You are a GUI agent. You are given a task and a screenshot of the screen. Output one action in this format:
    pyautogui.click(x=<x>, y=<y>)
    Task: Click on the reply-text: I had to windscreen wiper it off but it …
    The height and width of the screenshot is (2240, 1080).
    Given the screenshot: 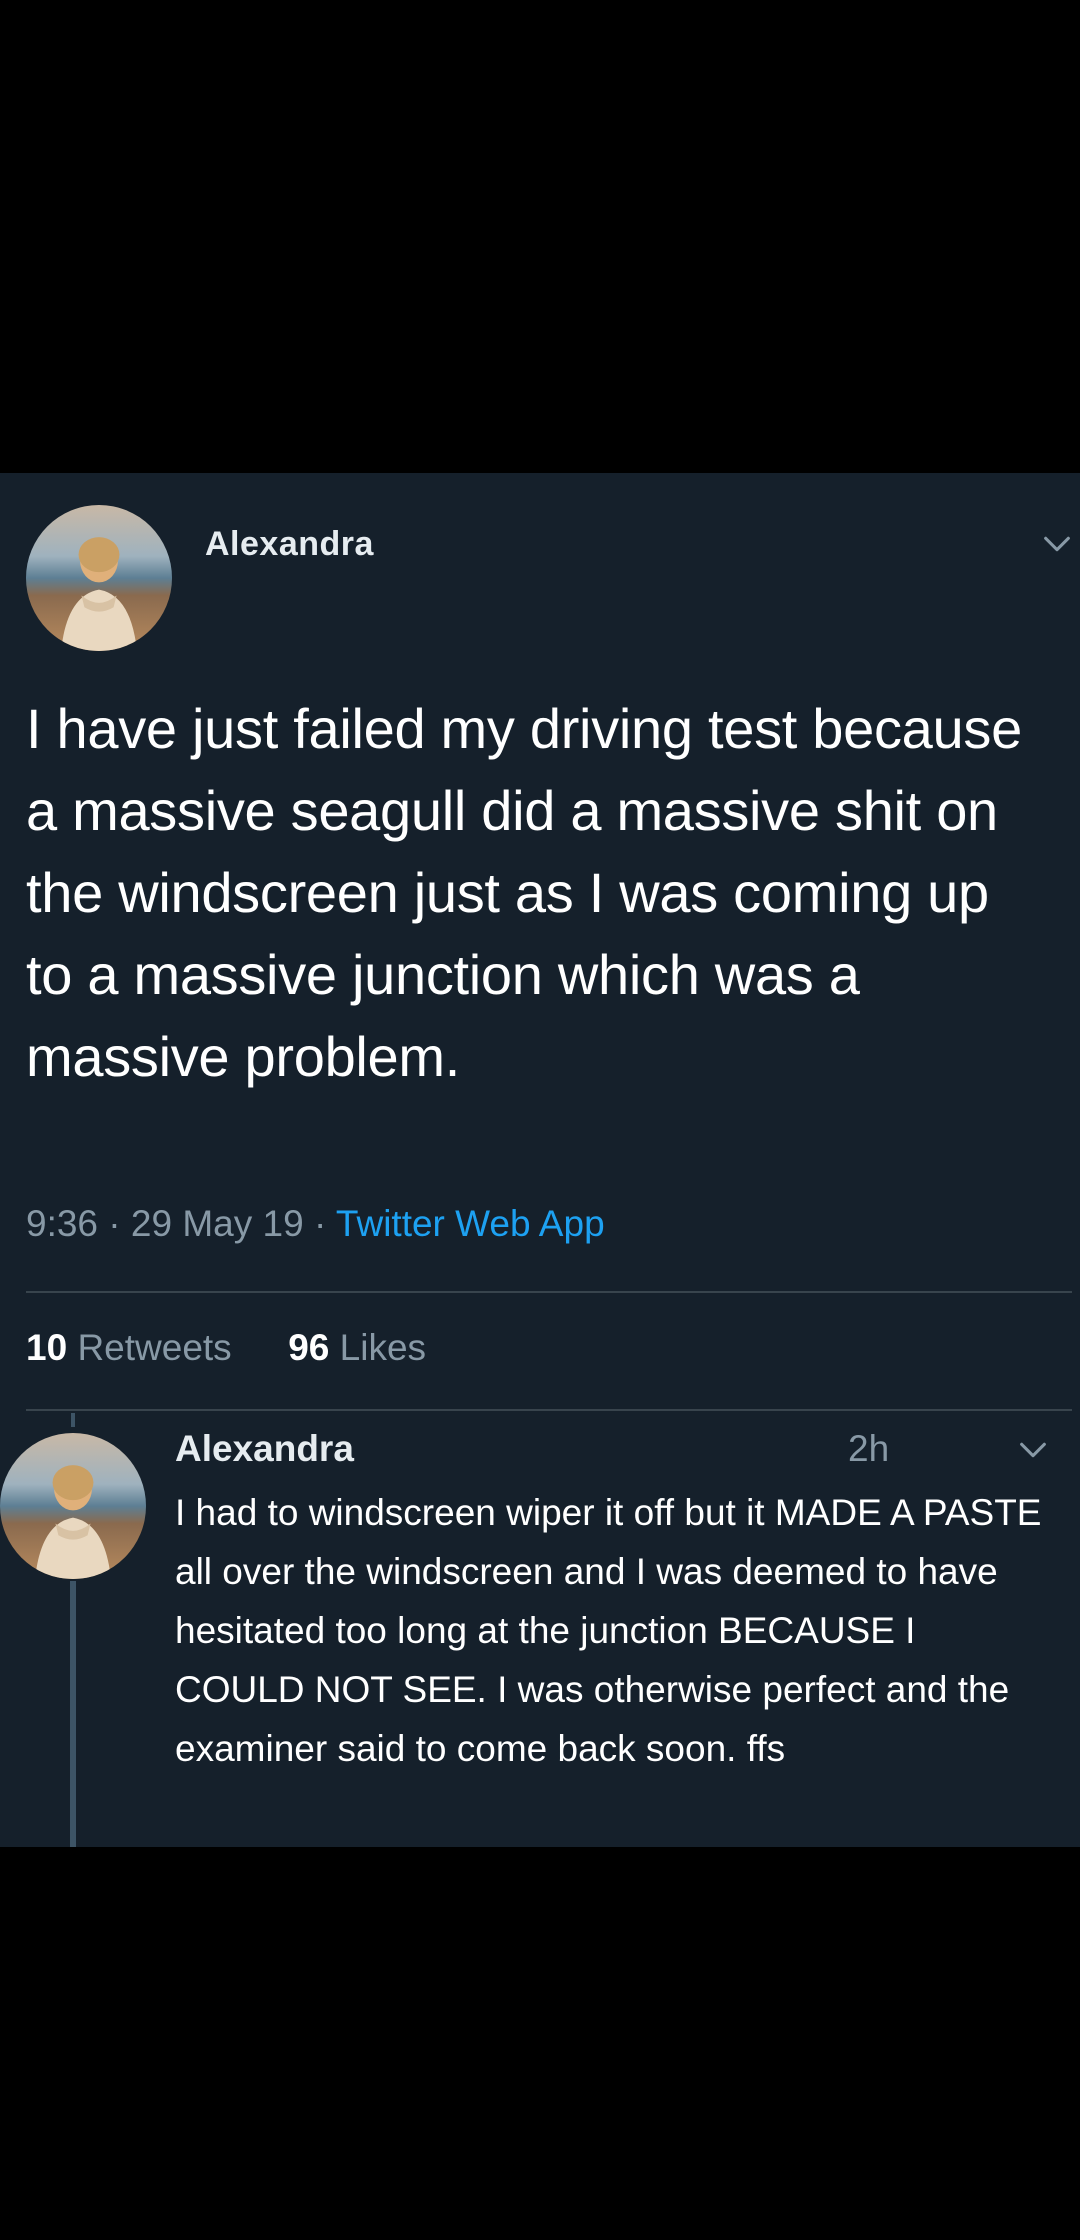 What is the action you would take?
    pyautogui.click(x=608, y=1630)
    